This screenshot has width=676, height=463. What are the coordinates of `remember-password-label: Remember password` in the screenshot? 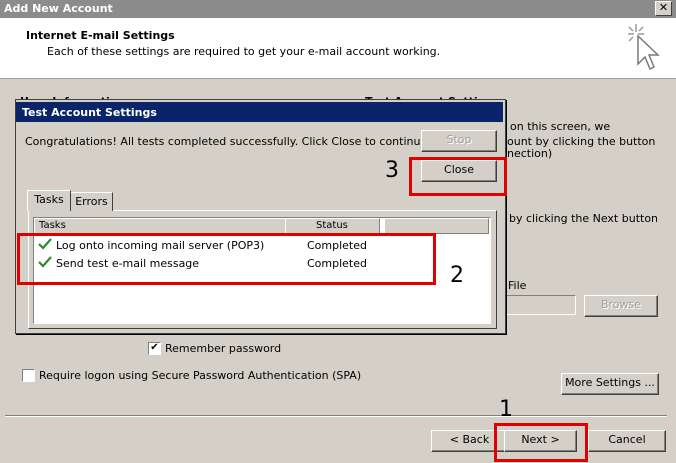 It's located at (223, 348).